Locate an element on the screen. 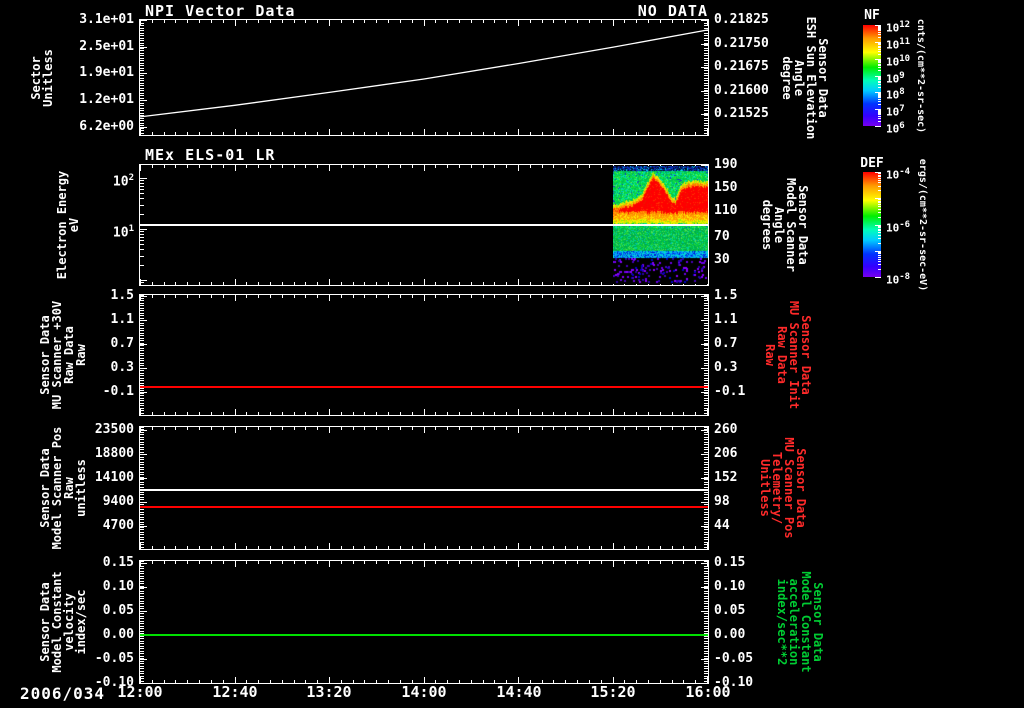 Image resolution: width=1024 pixels, height=708 pixels. x-tick-label: 14:00 is located at coordinates (424, 692).